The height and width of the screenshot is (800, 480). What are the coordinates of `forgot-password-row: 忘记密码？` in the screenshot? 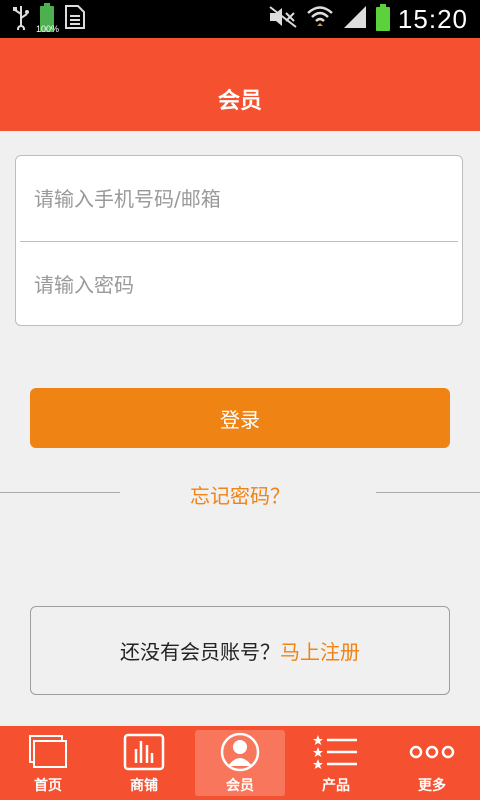 It's located at (240, 494).